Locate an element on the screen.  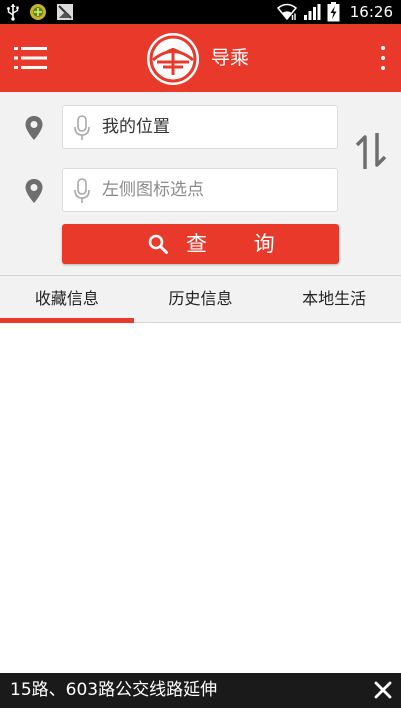
status-bar: 16:26 is located at coordinates (200, 12).